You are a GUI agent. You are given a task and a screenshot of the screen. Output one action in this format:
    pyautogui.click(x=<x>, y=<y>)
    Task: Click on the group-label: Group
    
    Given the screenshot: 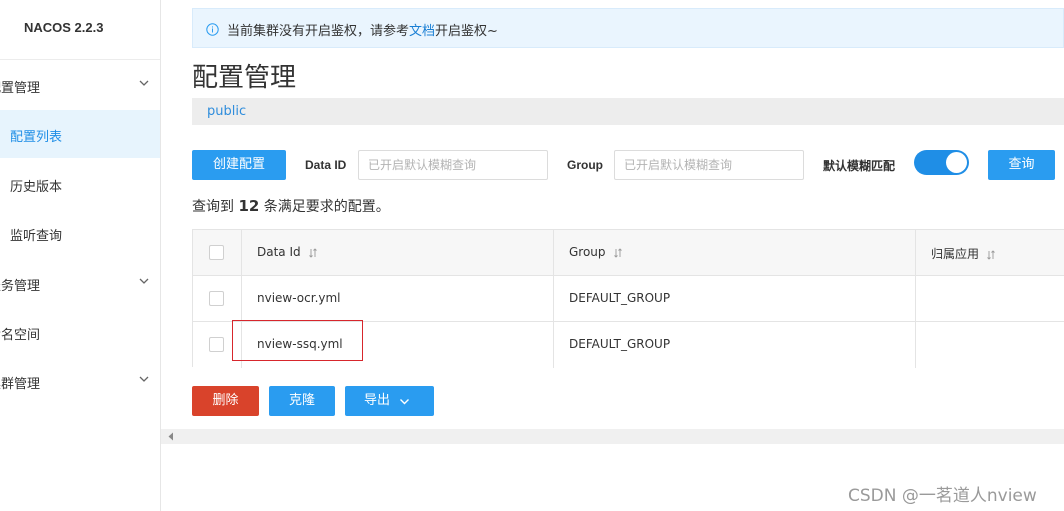 What is the action you would take?
    pyautogui.click(x=585, y=165)
    